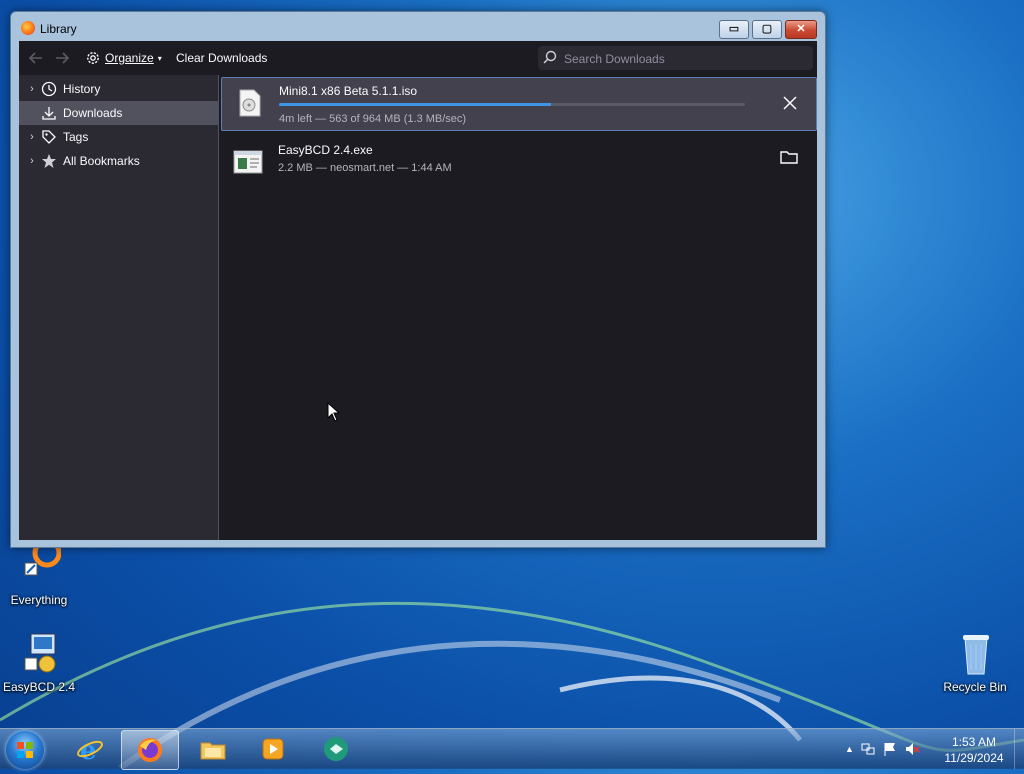 Image resolution: width=1024 pixels, height=774 pixels. Describe the element at coordinates (365, 168) in the screenshot. I see `download-status: 2.2 MB — neosmart.net — 1:44 AM` at that location.